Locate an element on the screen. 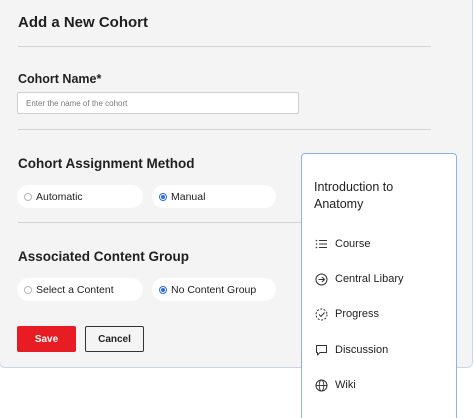 This screenshot has width=474, height=418. radio-automatic: Automatic is located at coordinates (80, 196).